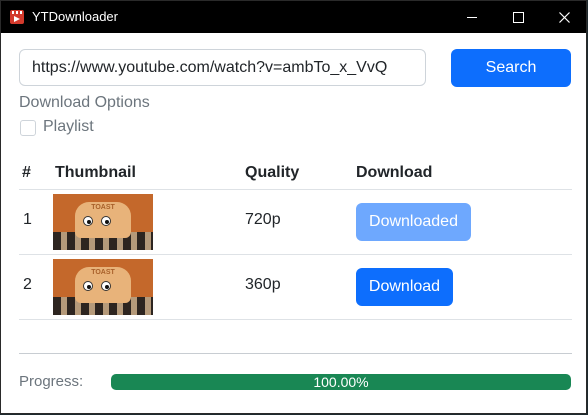  I want to click on downloaded-button: Downloaded, so click(413, 222).